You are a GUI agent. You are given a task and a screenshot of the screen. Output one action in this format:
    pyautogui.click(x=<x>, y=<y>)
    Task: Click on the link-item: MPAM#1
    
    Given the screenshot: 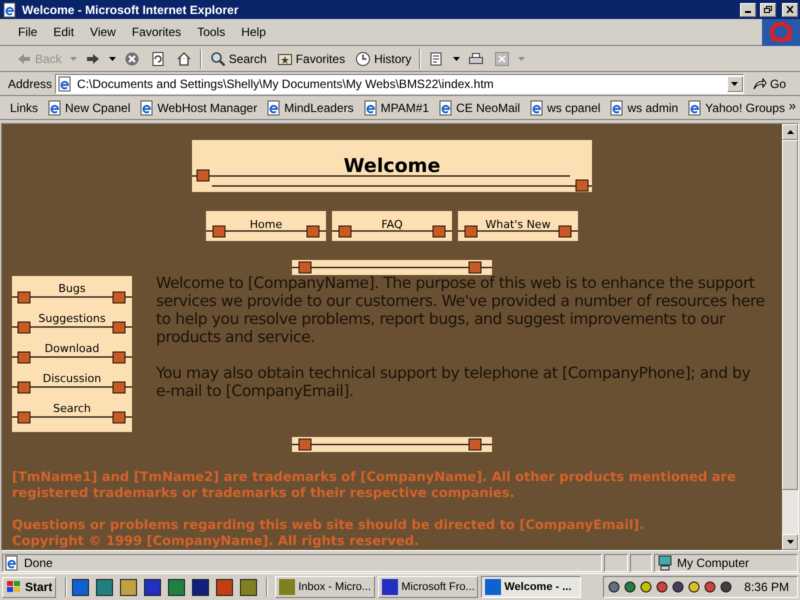 What is the action you would take?
    pyautogui.click(x=396, y=107)
    